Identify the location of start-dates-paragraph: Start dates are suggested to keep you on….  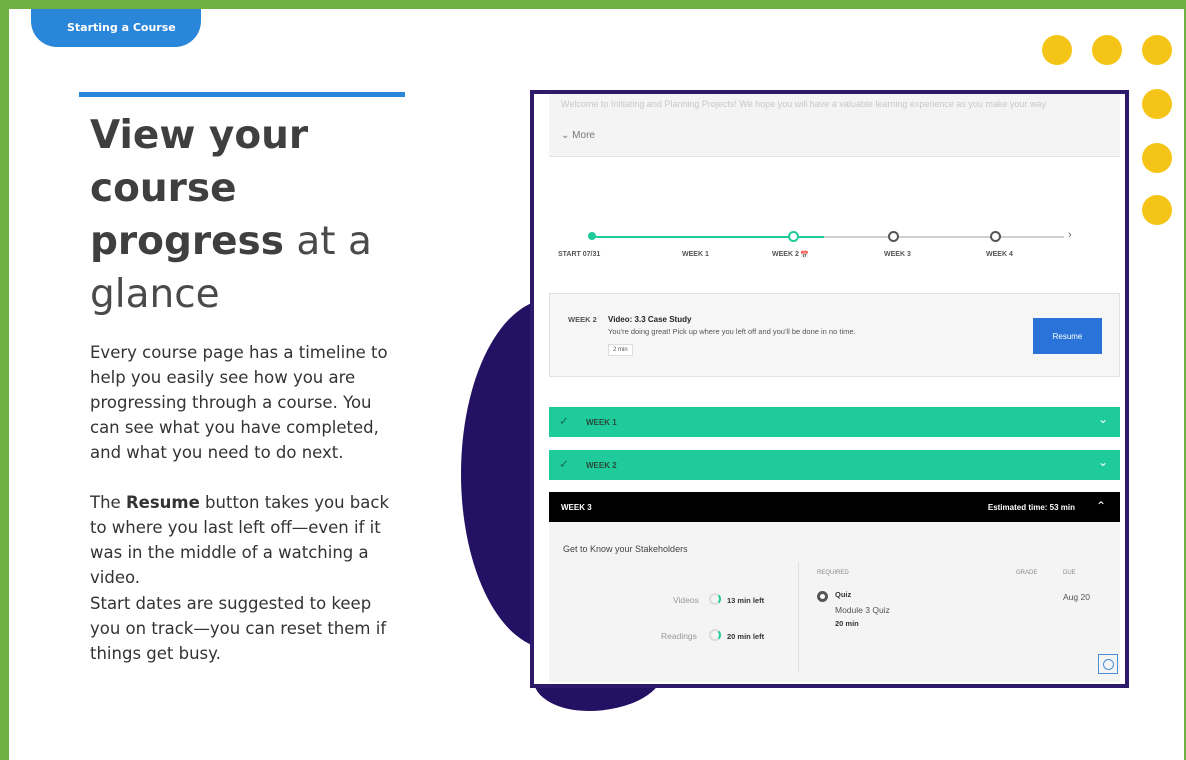
(238, 628).